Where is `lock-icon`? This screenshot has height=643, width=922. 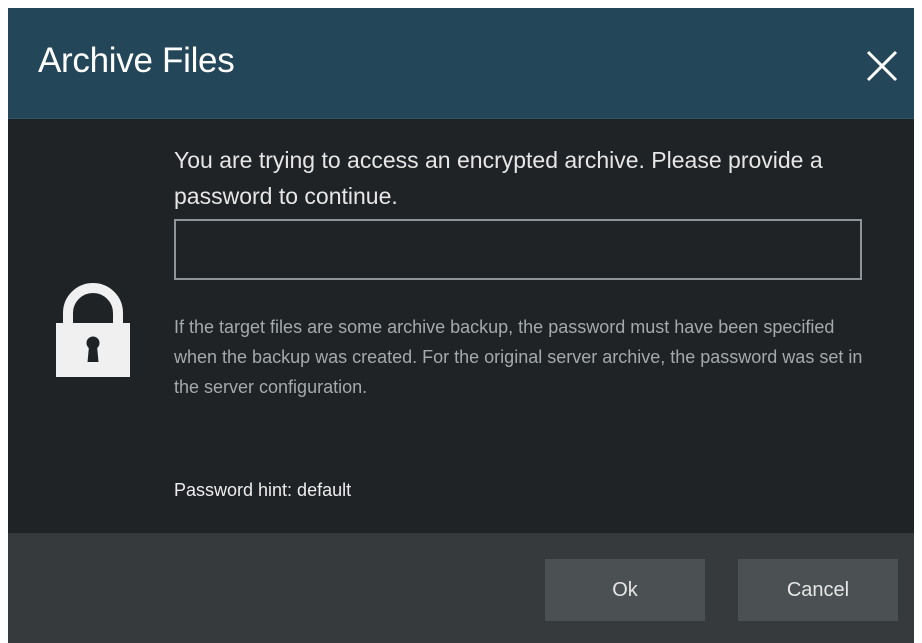
lock-icon is located at coordinates (93, 330).